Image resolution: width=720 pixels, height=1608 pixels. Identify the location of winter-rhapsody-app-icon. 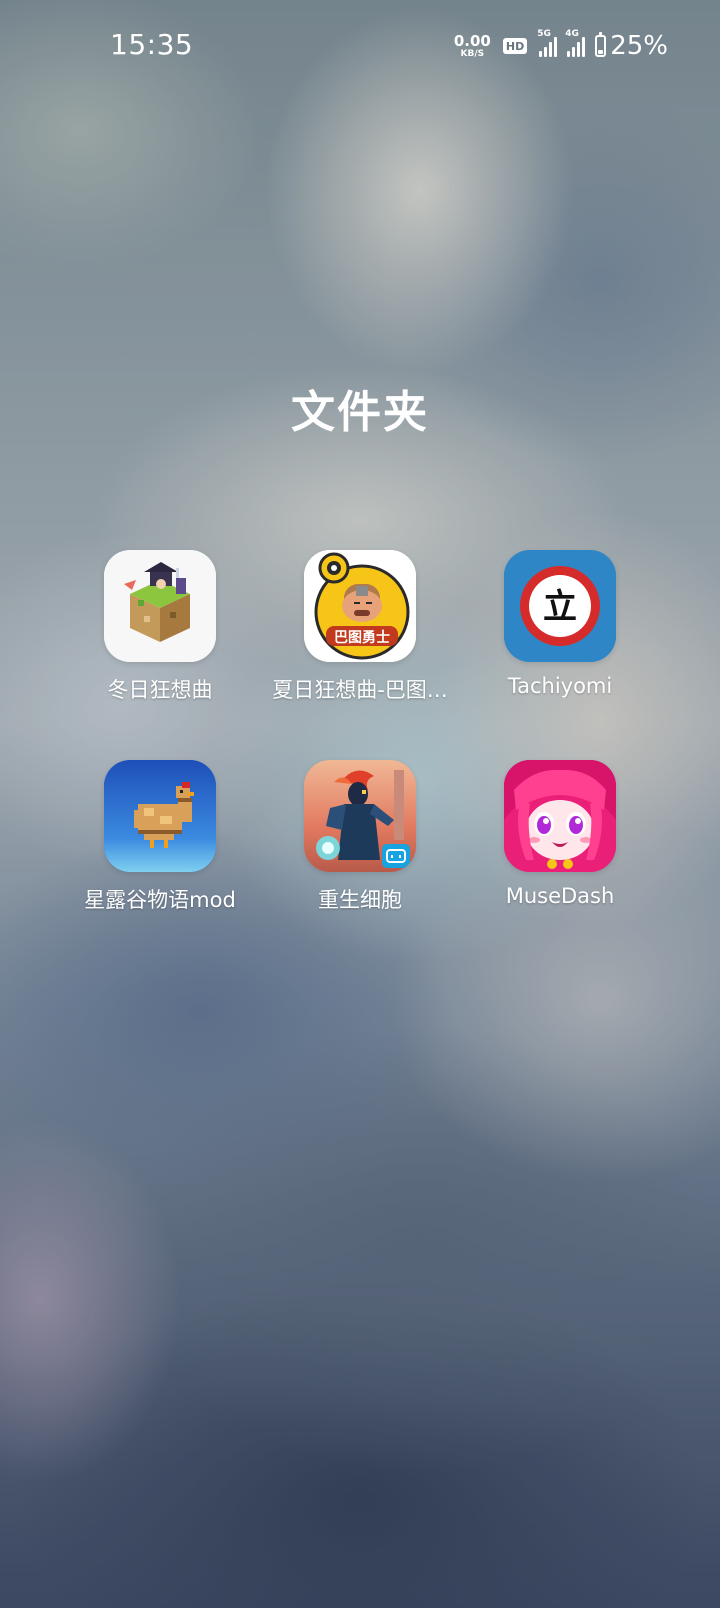
(160, 606).